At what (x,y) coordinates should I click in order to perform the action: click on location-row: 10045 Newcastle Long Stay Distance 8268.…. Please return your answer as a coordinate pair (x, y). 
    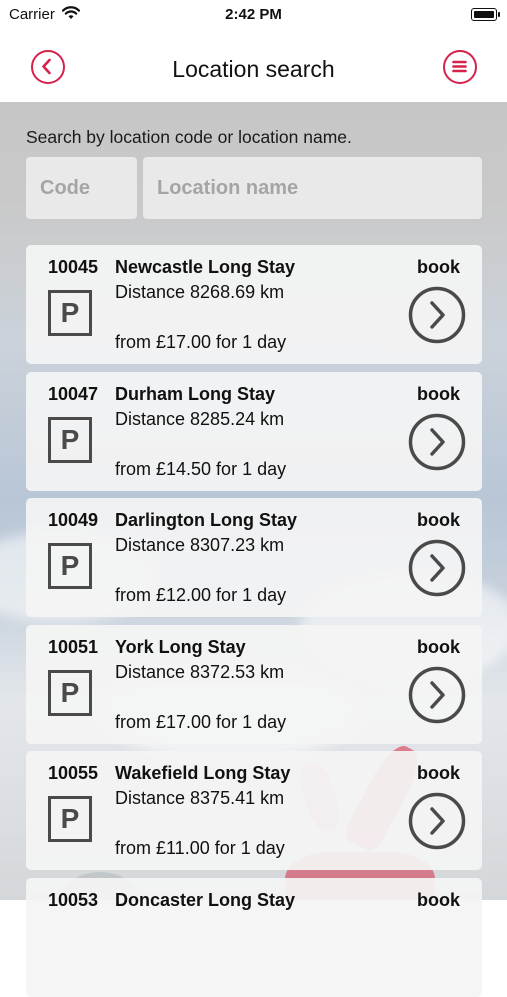
    Looking at the image, I should click on (254, 304).